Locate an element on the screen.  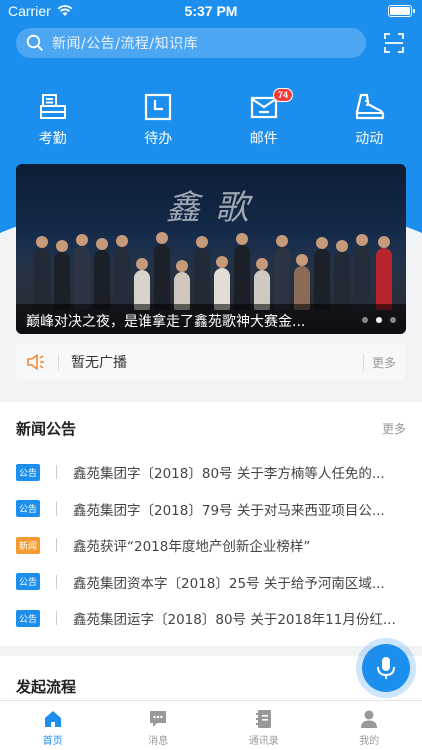
microphone-icon is located at coordinates (386, 668).